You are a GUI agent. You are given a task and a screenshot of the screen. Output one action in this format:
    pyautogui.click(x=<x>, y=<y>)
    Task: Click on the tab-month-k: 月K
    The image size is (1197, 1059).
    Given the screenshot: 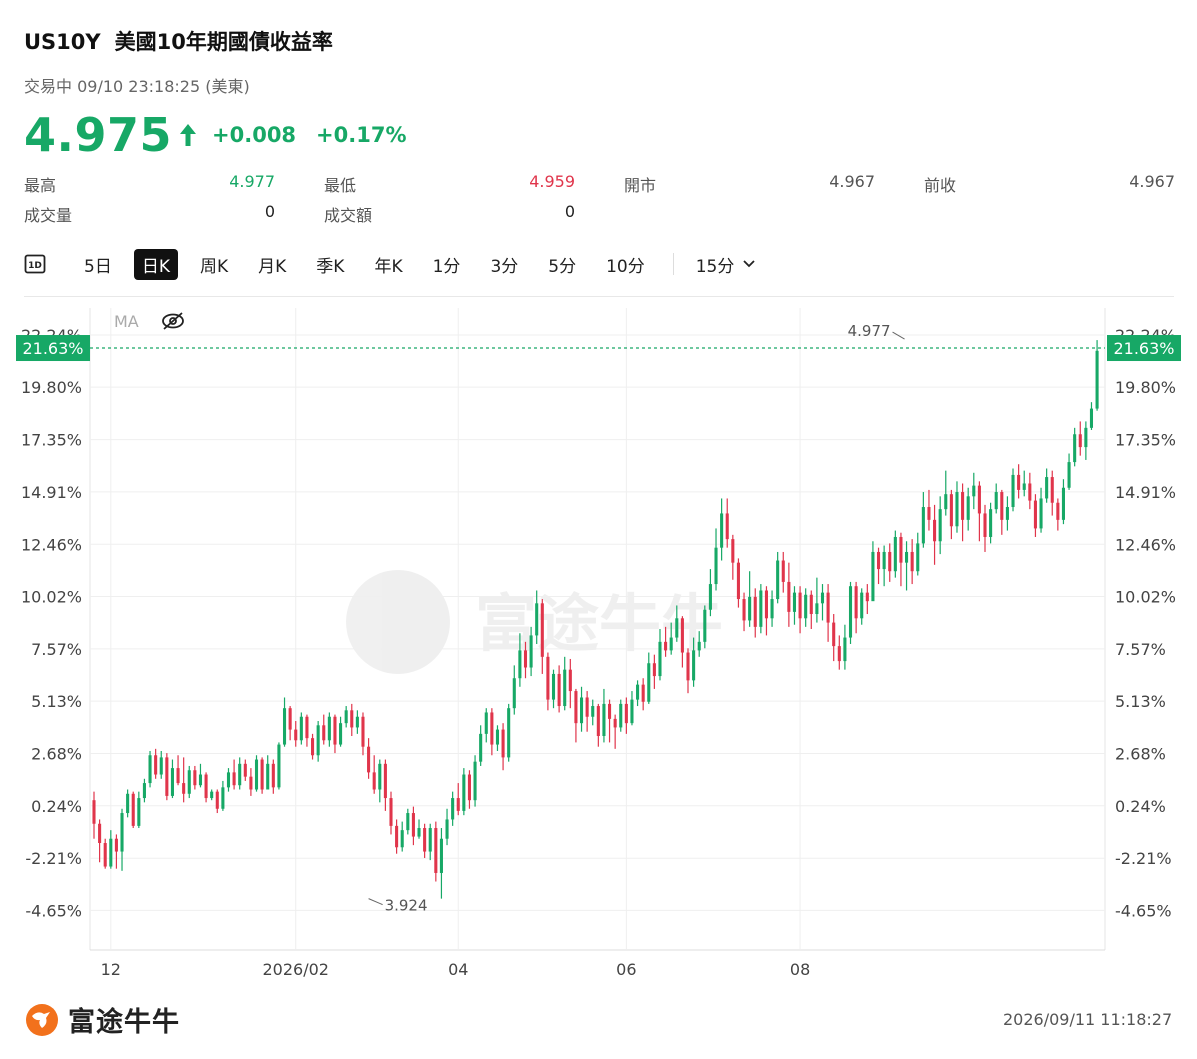 What is the action you would take?
    pyautogui.click(x=272, y=264)
    